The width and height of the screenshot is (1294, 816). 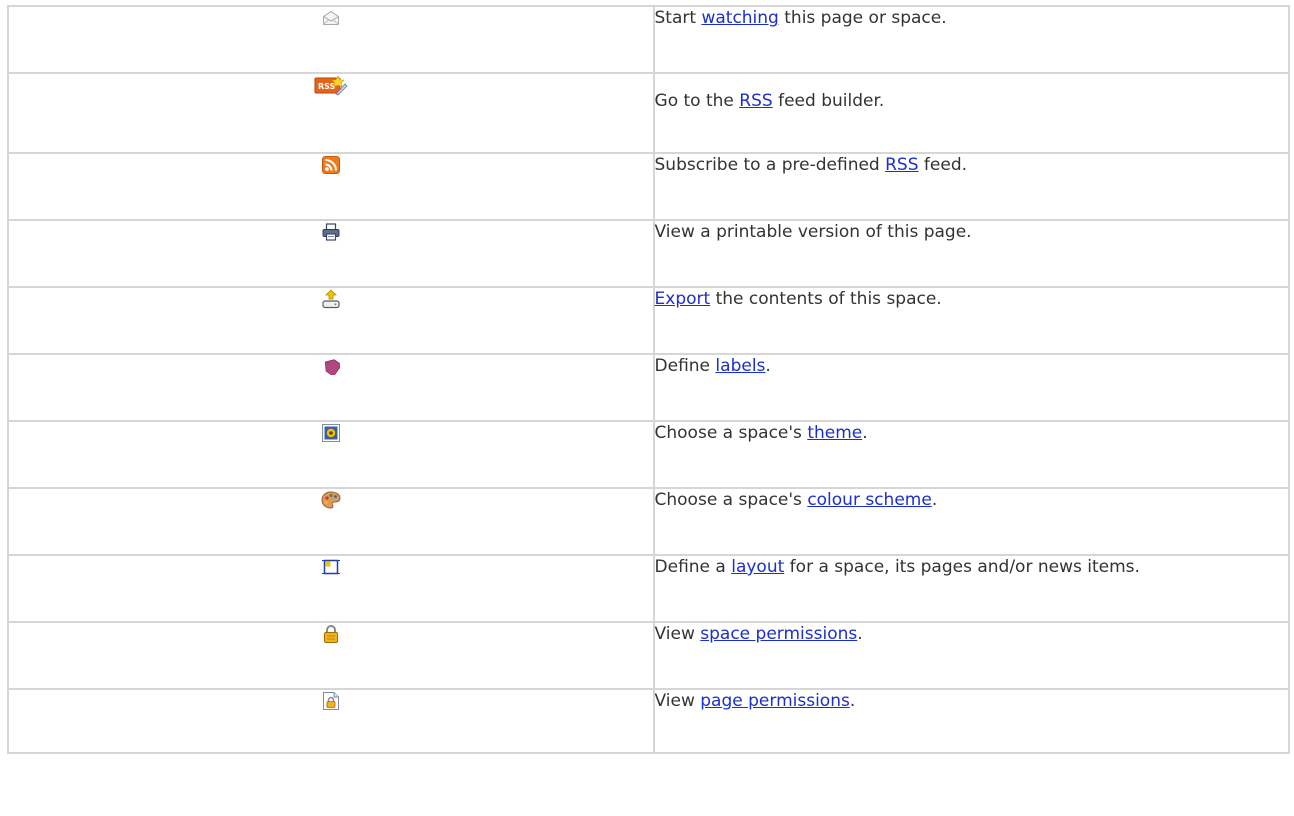 What do you see at coordinates (971, 39) in the screenshot?
I see `description-cell: Start watching this page or space.` at bounding box center [971, 39].